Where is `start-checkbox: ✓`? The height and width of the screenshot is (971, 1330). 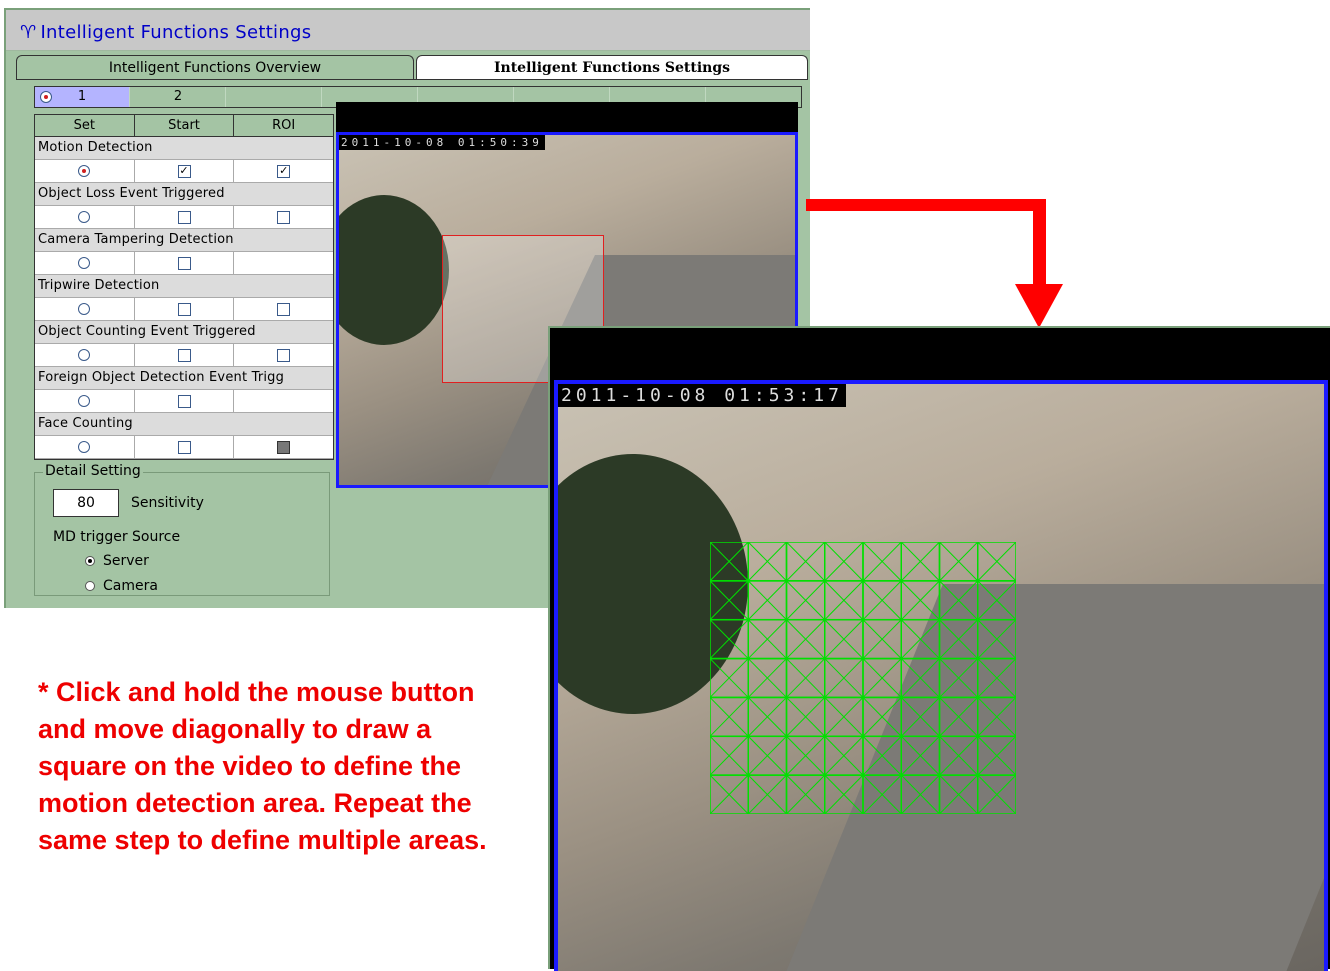 start-checkbox: ✓ is located at coordinates (184, 171).